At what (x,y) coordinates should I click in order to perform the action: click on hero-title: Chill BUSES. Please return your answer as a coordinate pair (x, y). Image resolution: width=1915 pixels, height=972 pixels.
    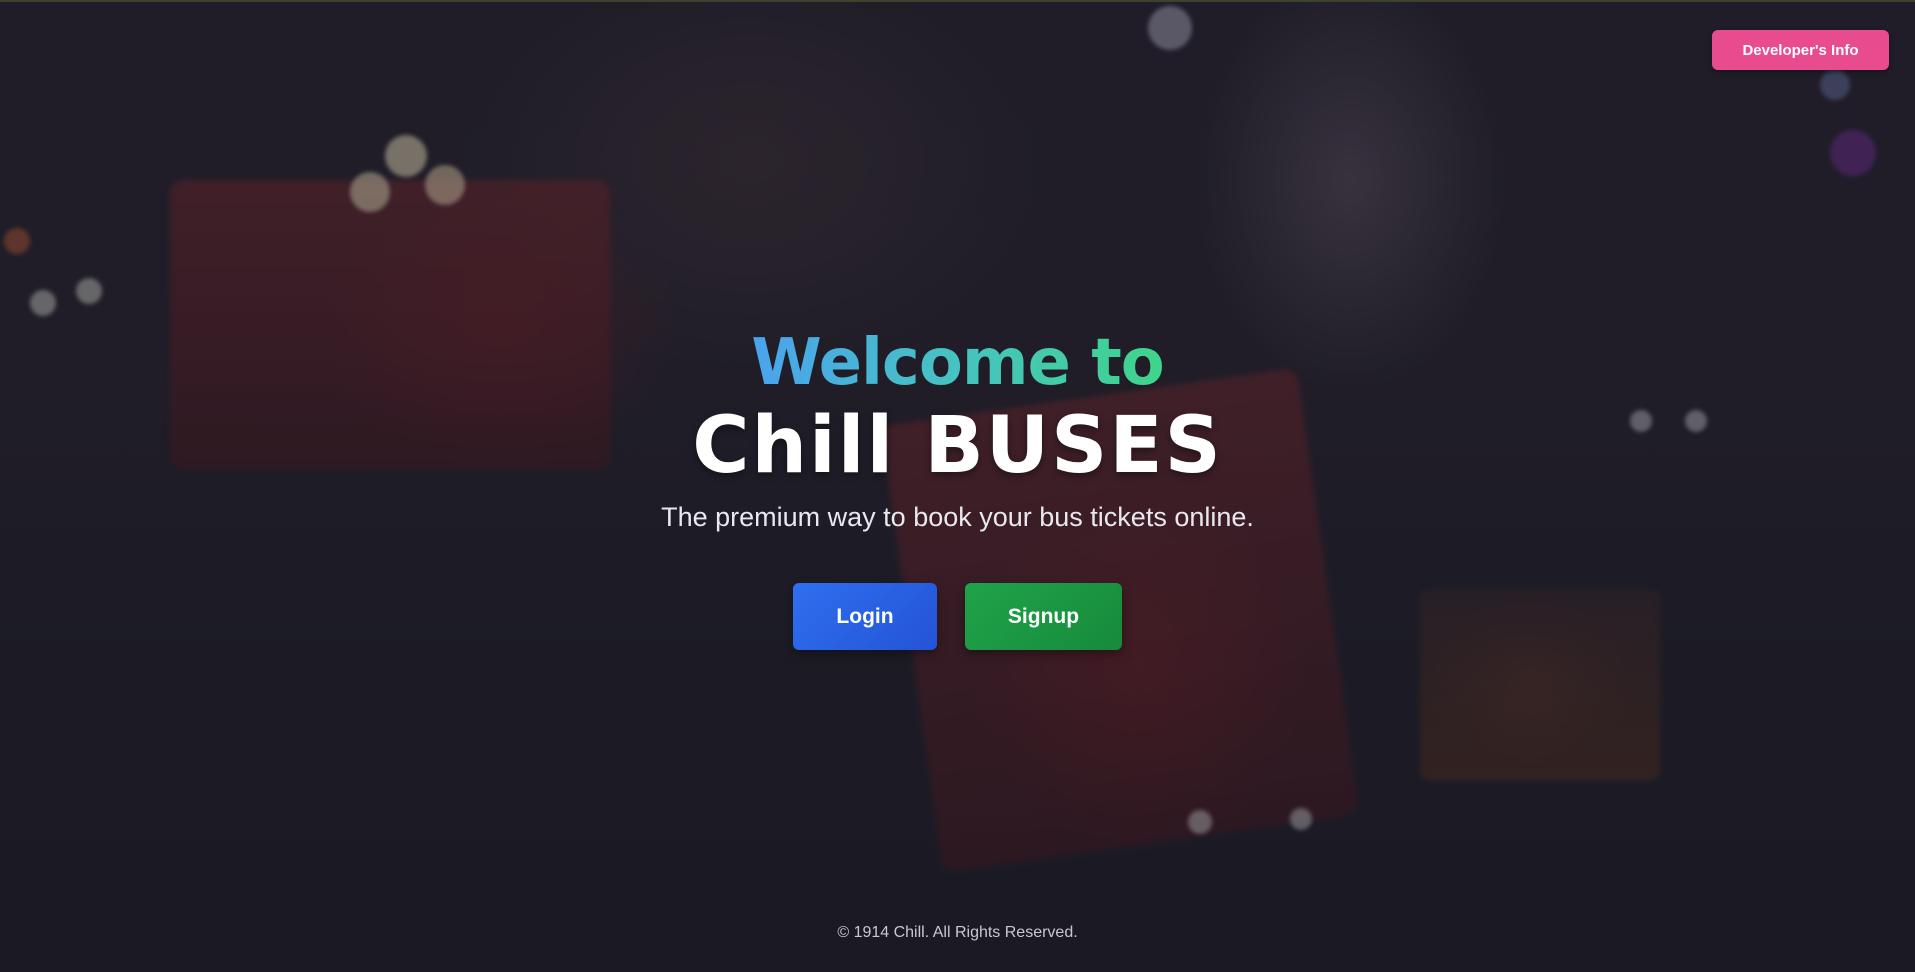
    Looking at the image, I should click on (957, 446).